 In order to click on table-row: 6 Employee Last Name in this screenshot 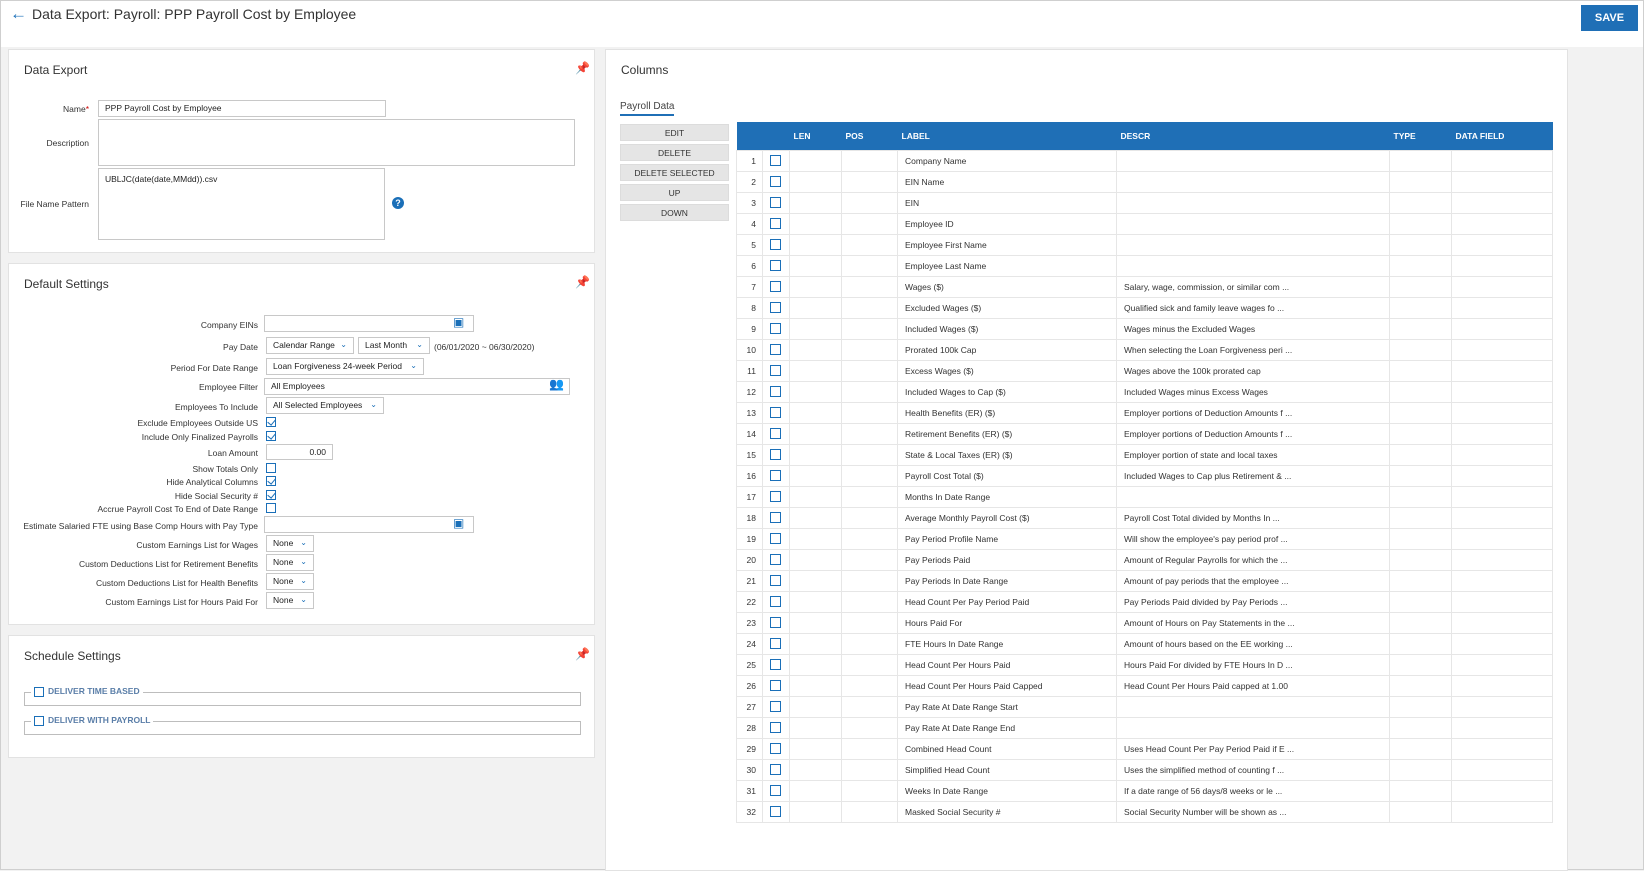, I will do `click(1144, 265)`.